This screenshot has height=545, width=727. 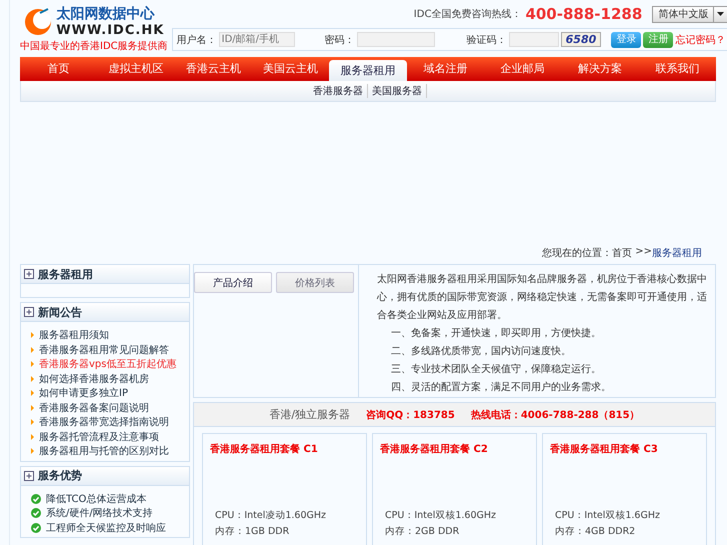 I want to click on product-spec: CPU：Intel凌动1.60GHz, so click(x=270, y=516).